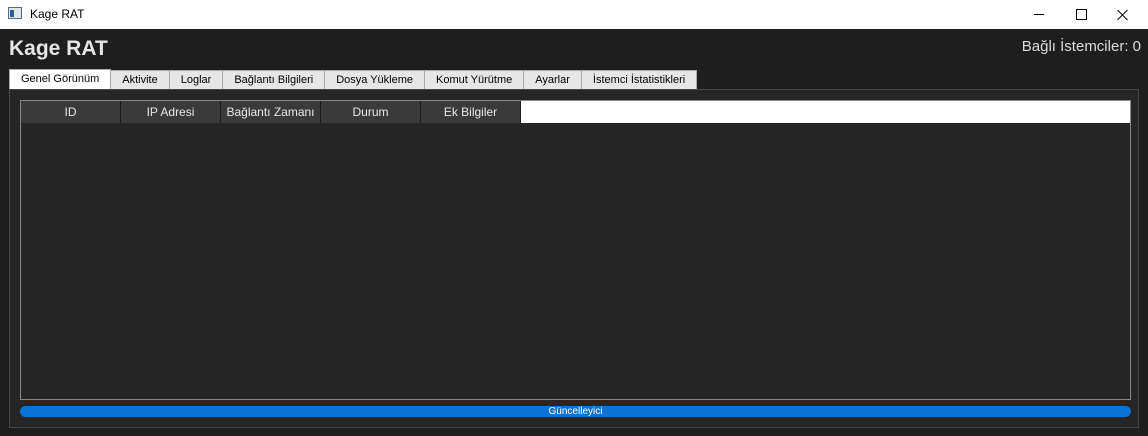  Describe the element at coordinates (471, 112) in the screenshot. I see `column-header-extra-info: Ek Bilgiler` at that location.